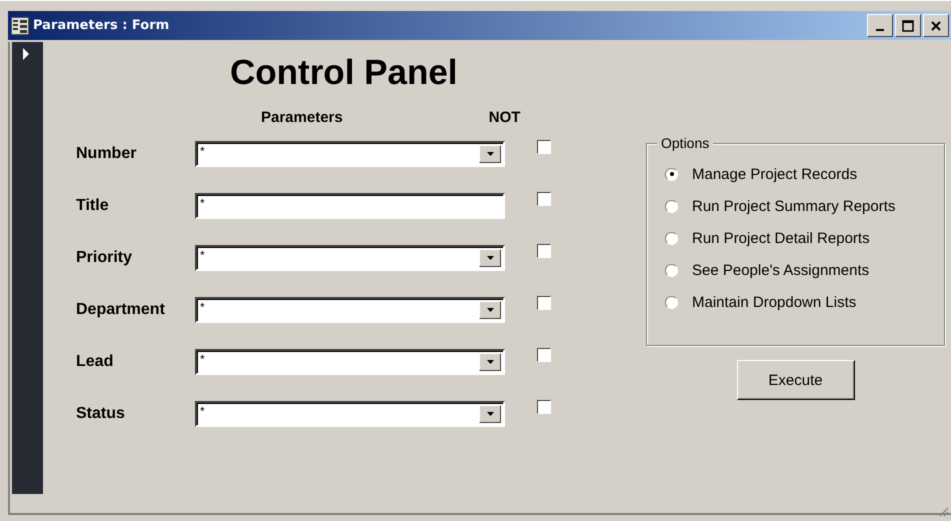  Describe the element at coordinates (795, 380) in the screenshot. I see `execute-button: Execute` at that location.